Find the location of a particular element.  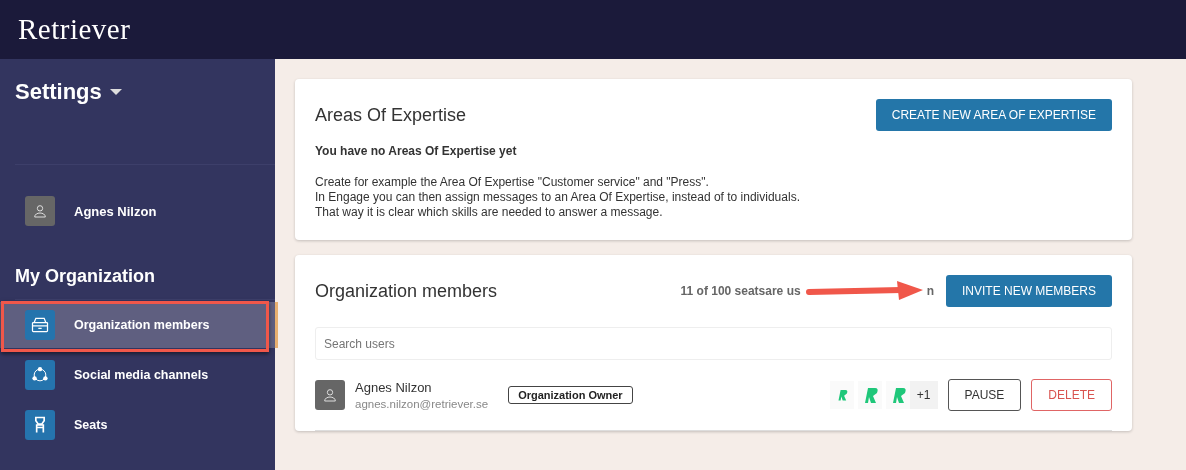

pause-button: PAUSE is located at coordinates (984, 395).